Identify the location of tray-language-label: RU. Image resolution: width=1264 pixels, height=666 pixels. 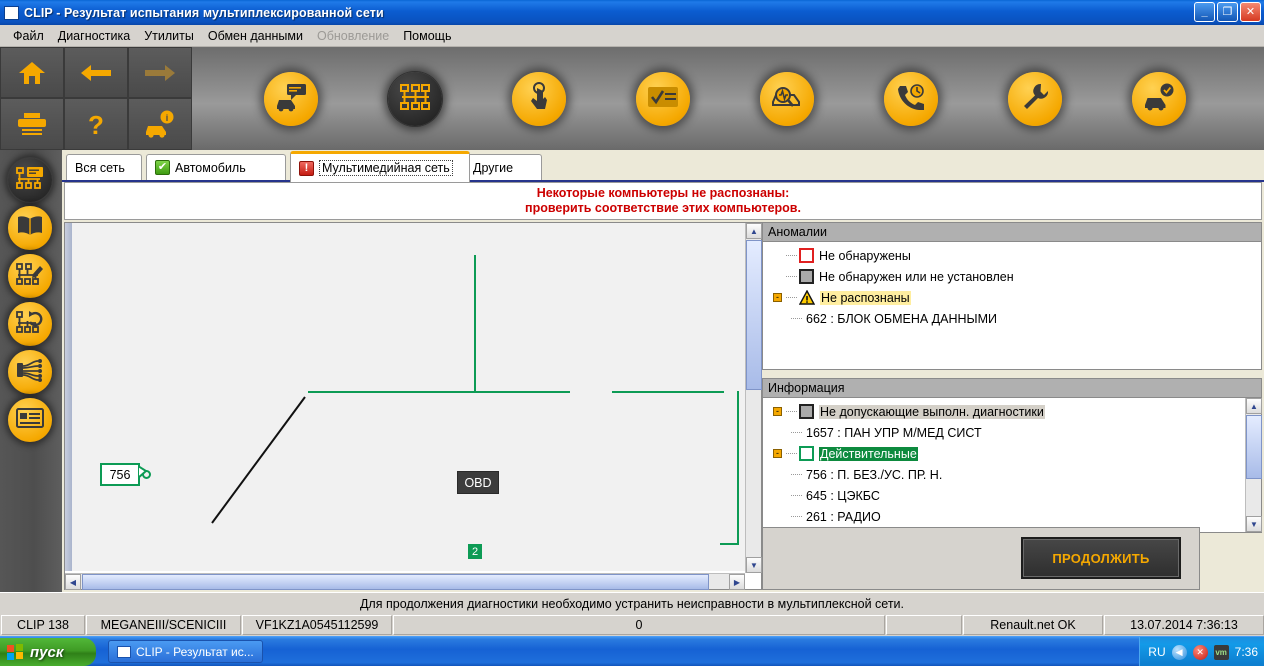
(1156, 652).